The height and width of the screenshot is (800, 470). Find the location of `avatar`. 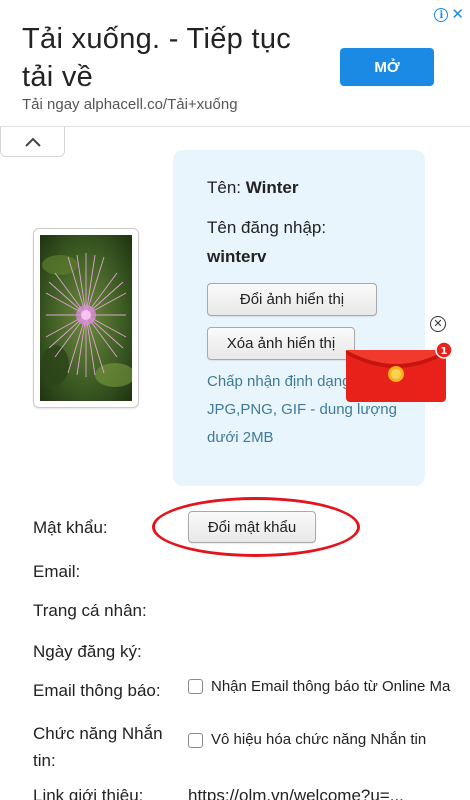

avatar is located at coordinates (86, 318).